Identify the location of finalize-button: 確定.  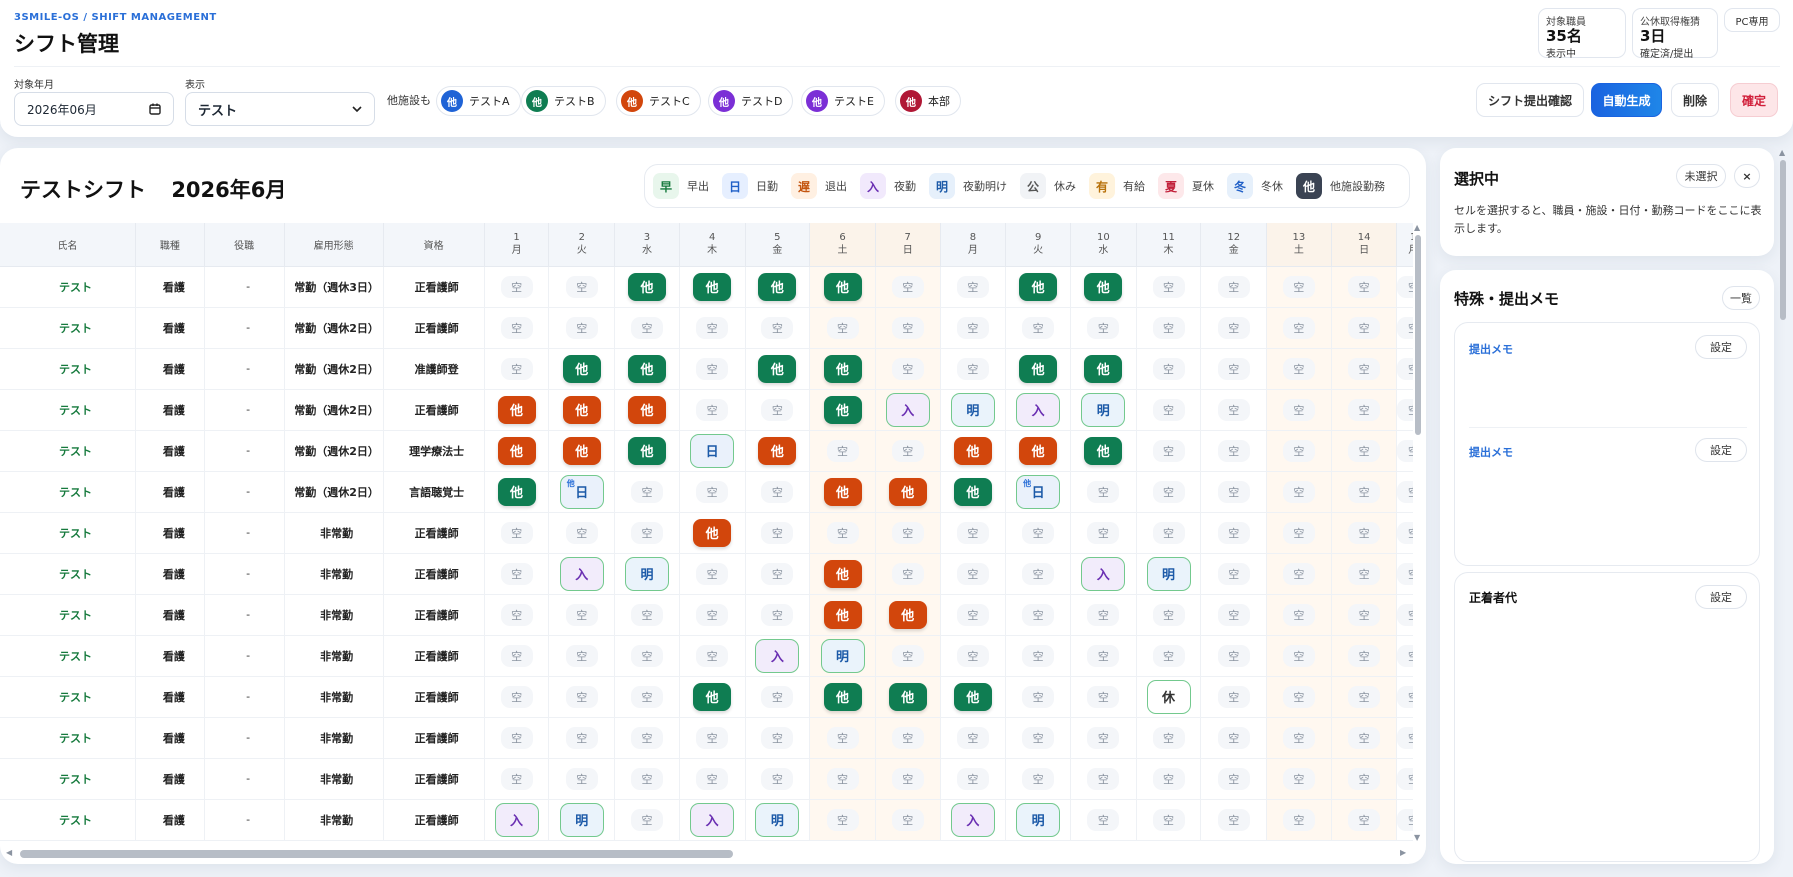
(1754, 100).